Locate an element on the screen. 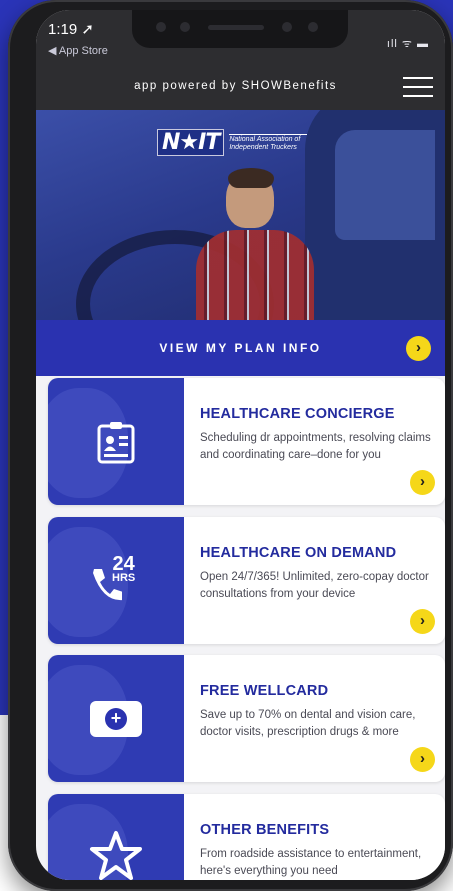 The image size is (453, 891). card-title: OTHER BENEFITS is located at coordinates (265, 830).